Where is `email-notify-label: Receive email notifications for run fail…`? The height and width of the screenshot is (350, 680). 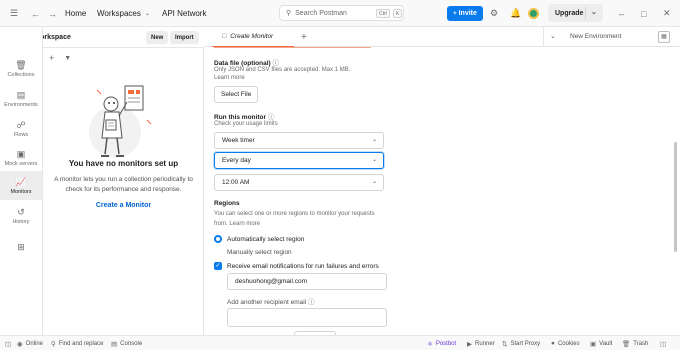
email-notify-label: Receive email notifications for run fail… is located at coordinates (303, 266).